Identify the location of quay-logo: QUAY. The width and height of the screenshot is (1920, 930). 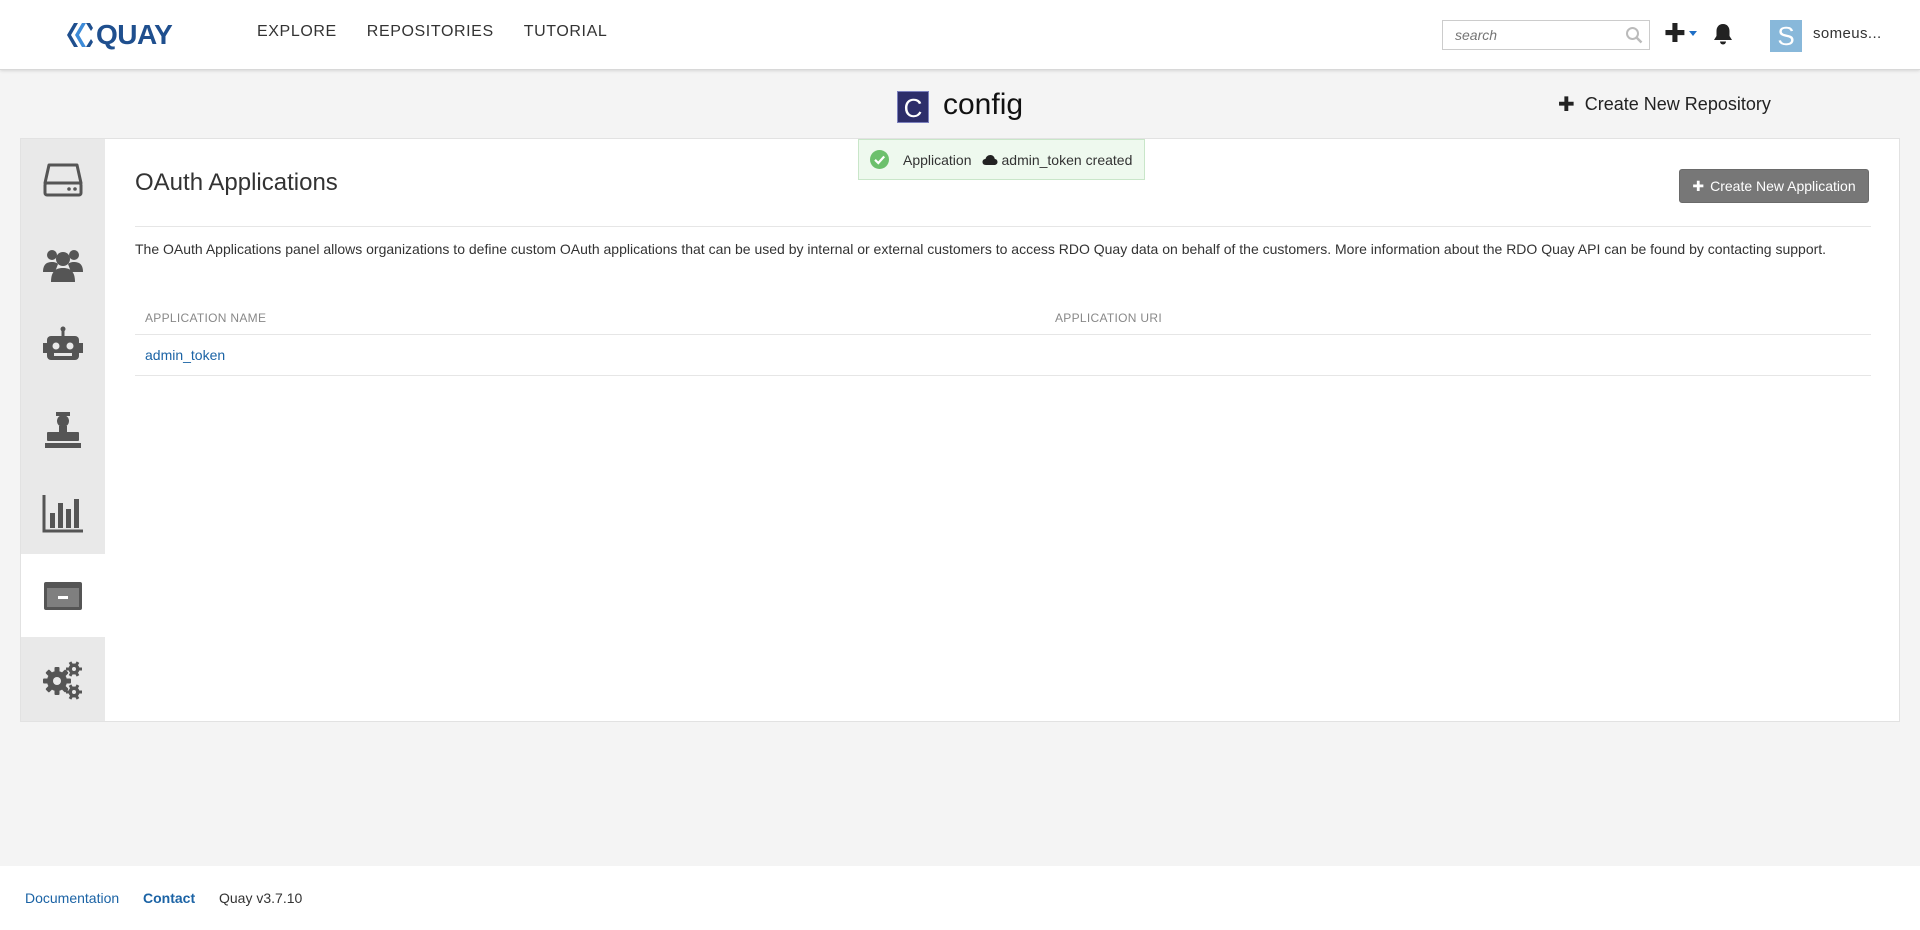
(118, 35).